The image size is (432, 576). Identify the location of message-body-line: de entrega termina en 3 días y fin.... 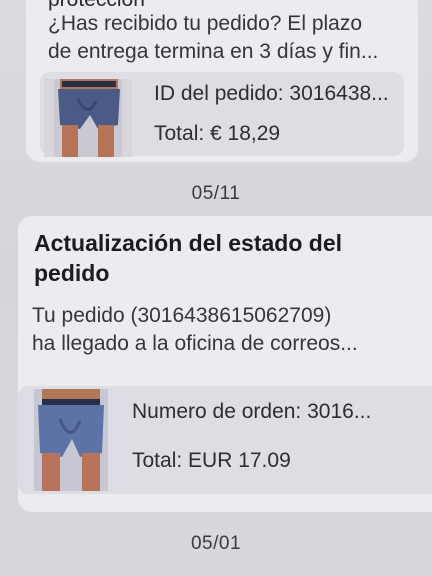
(213, 51).